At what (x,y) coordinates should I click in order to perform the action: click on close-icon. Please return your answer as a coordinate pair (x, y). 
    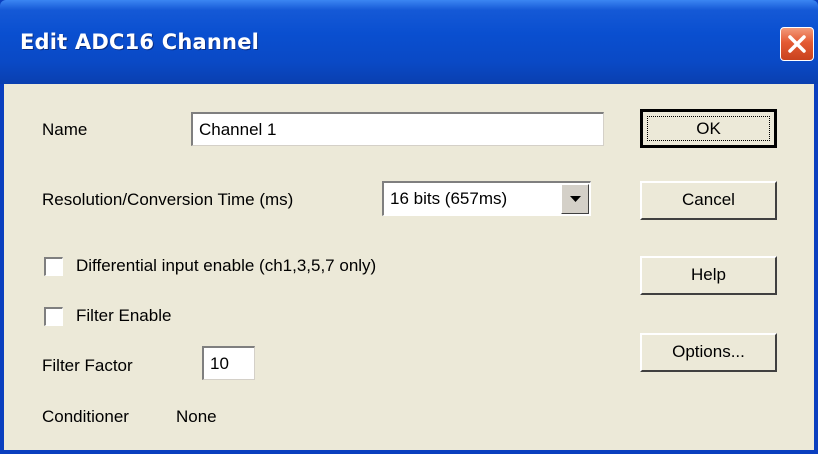
    Looking at the image, I should click on (797, 44).